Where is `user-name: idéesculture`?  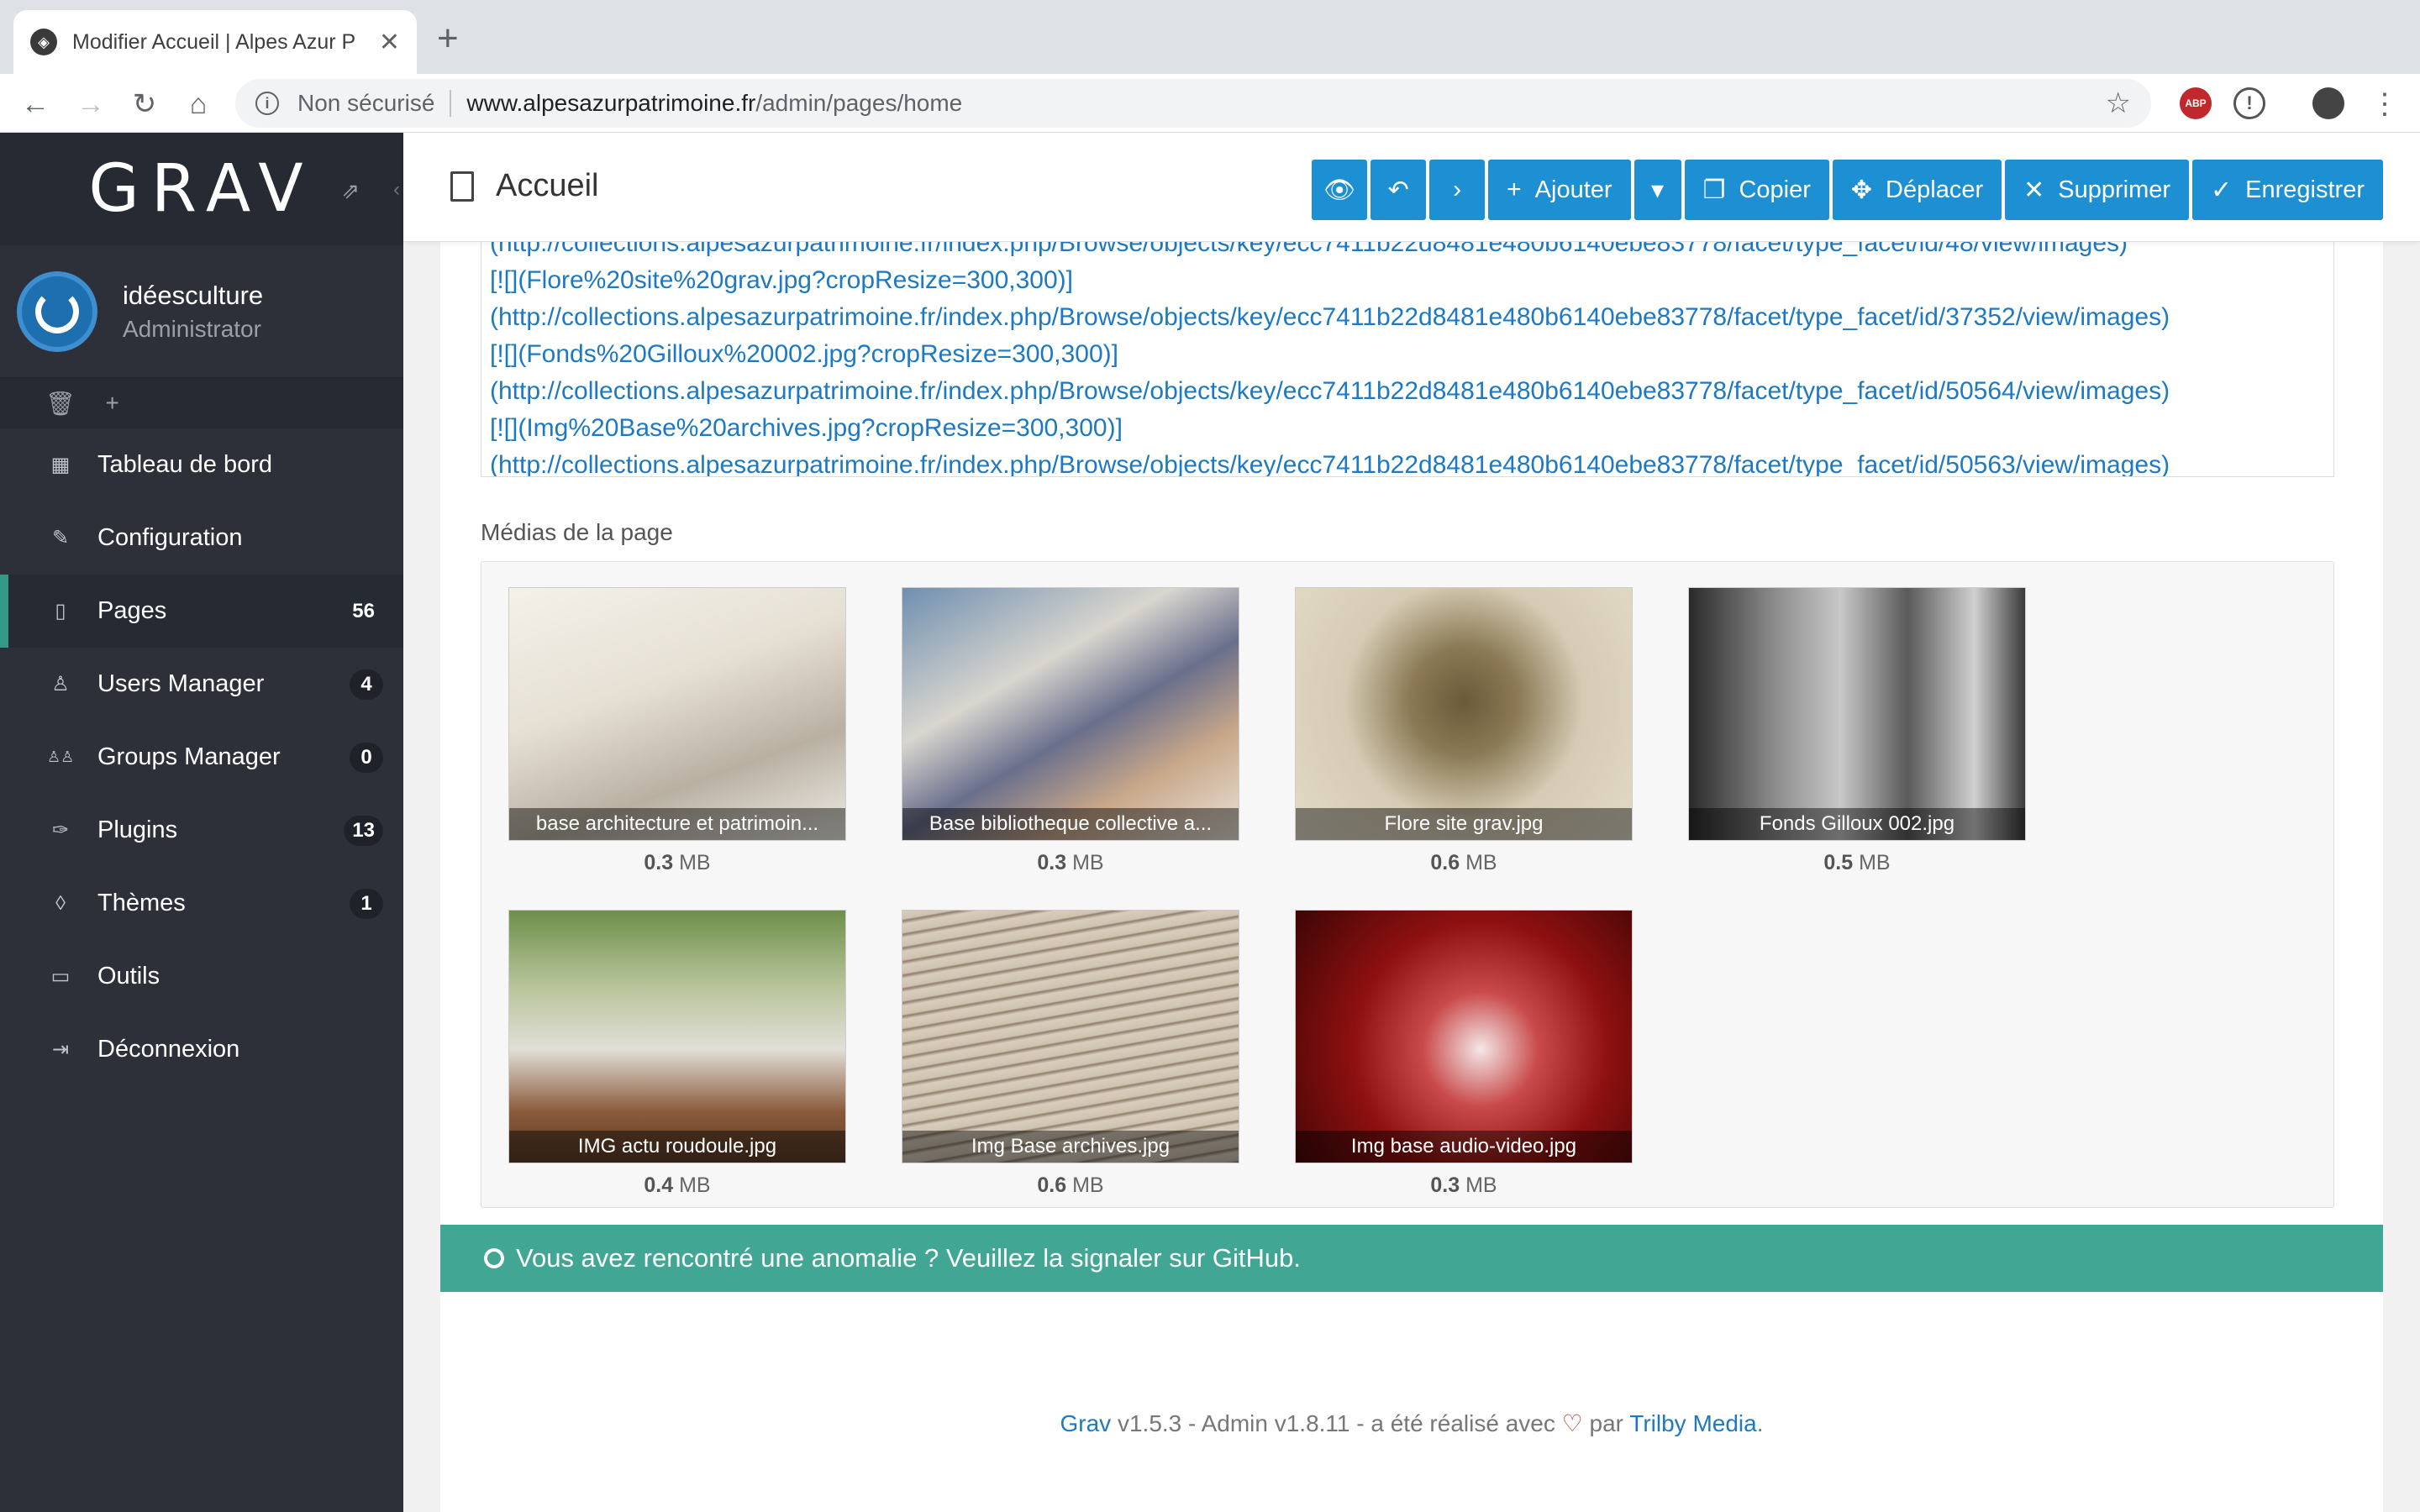 user-name: idéesculture is located at coordinates (193, 295).